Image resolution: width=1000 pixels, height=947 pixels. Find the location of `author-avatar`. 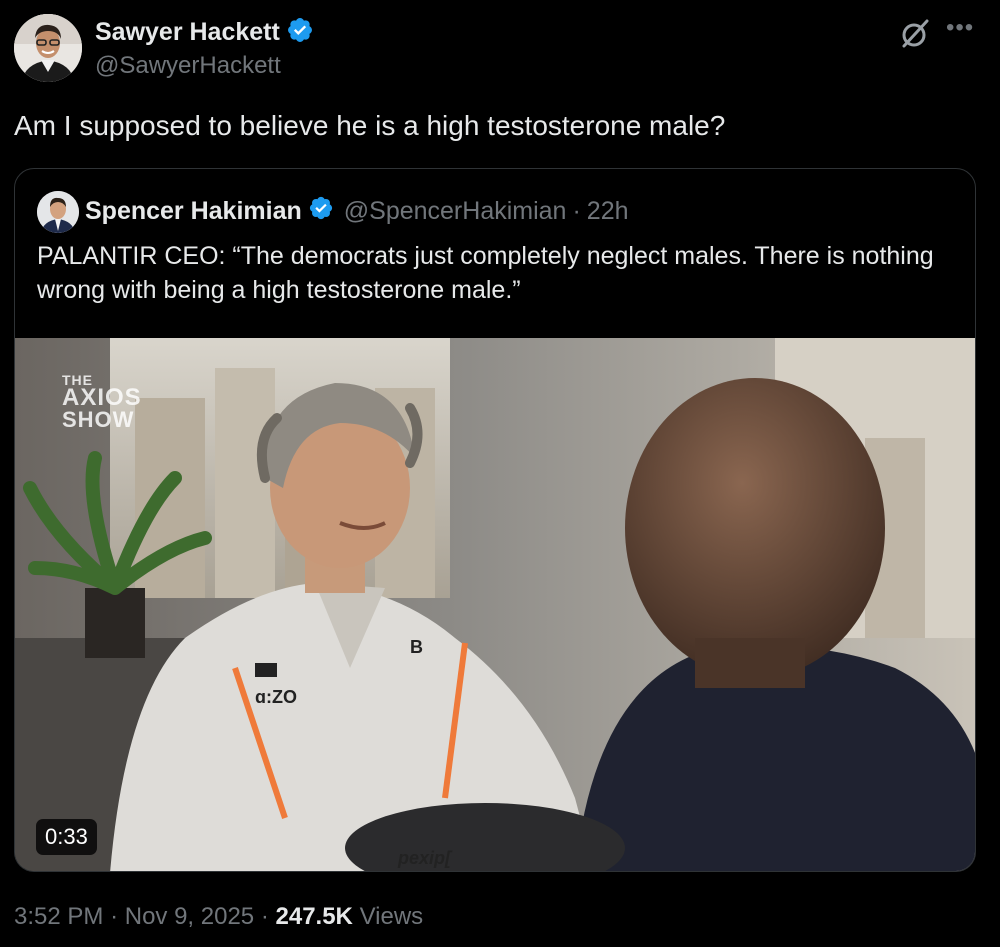

author-avatar is located at coordinates (48, 48).